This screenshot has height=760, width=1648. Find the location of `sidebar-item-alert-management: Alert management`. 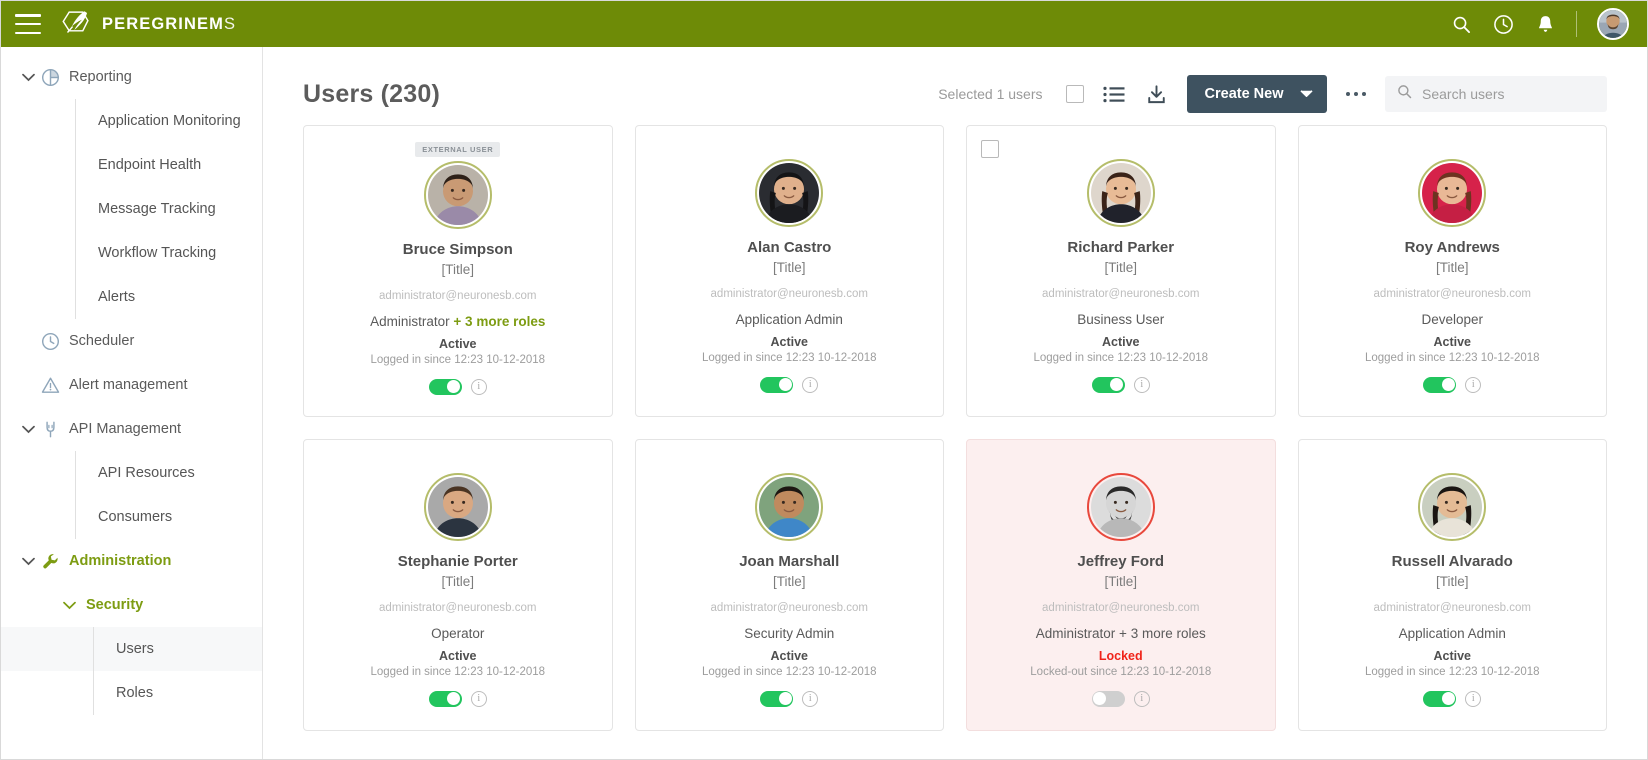

sidebar-item-alert-management: Alert management is located at coordinates (131, 385).